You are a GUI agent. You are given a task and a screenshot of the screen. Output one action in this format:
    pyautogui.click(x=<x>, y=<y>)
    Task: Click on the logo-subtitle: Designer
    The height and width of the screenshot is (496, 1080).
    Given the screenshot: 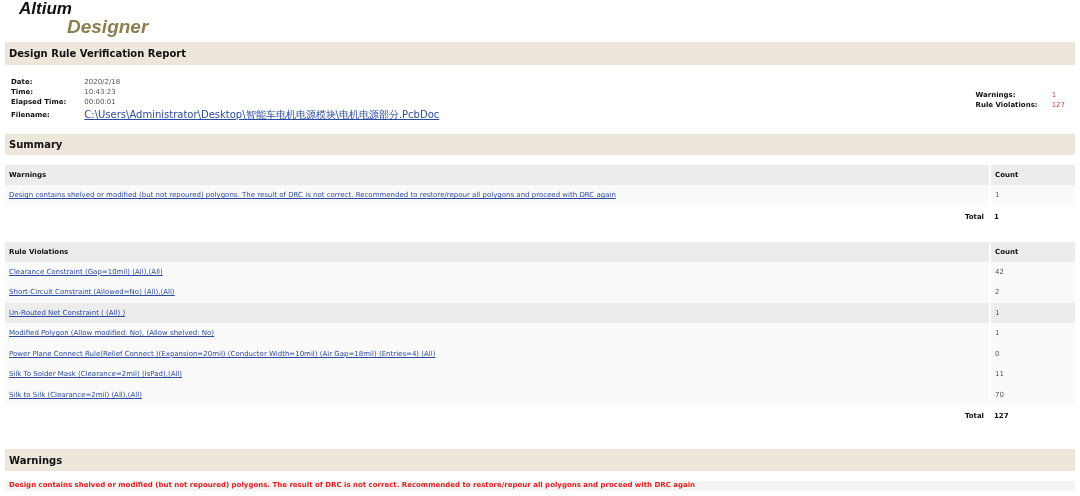 What is the action you would take?
    pyautogui.click(x=108, y=27)
    